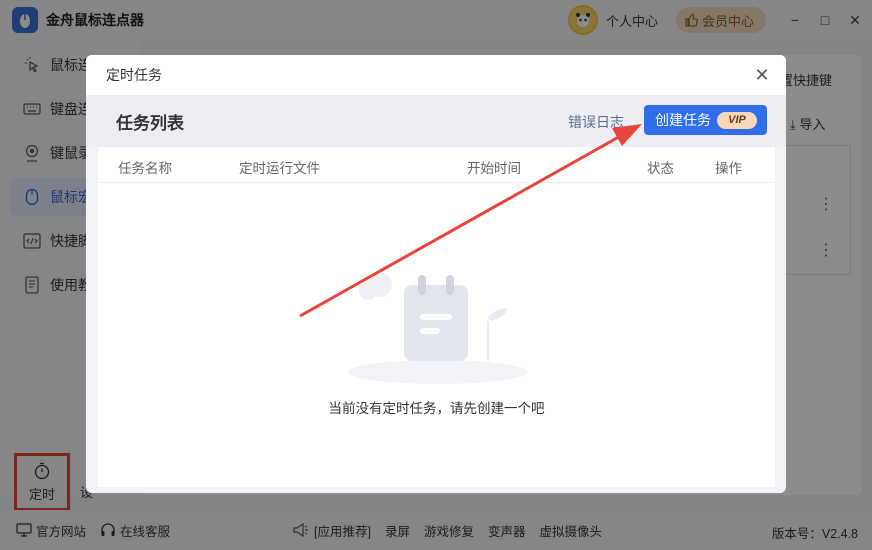 The image size is (872, 550). I want to click on empty-state-message: 当前没有定时任务，请先创建一个吧, so click(436, 408).